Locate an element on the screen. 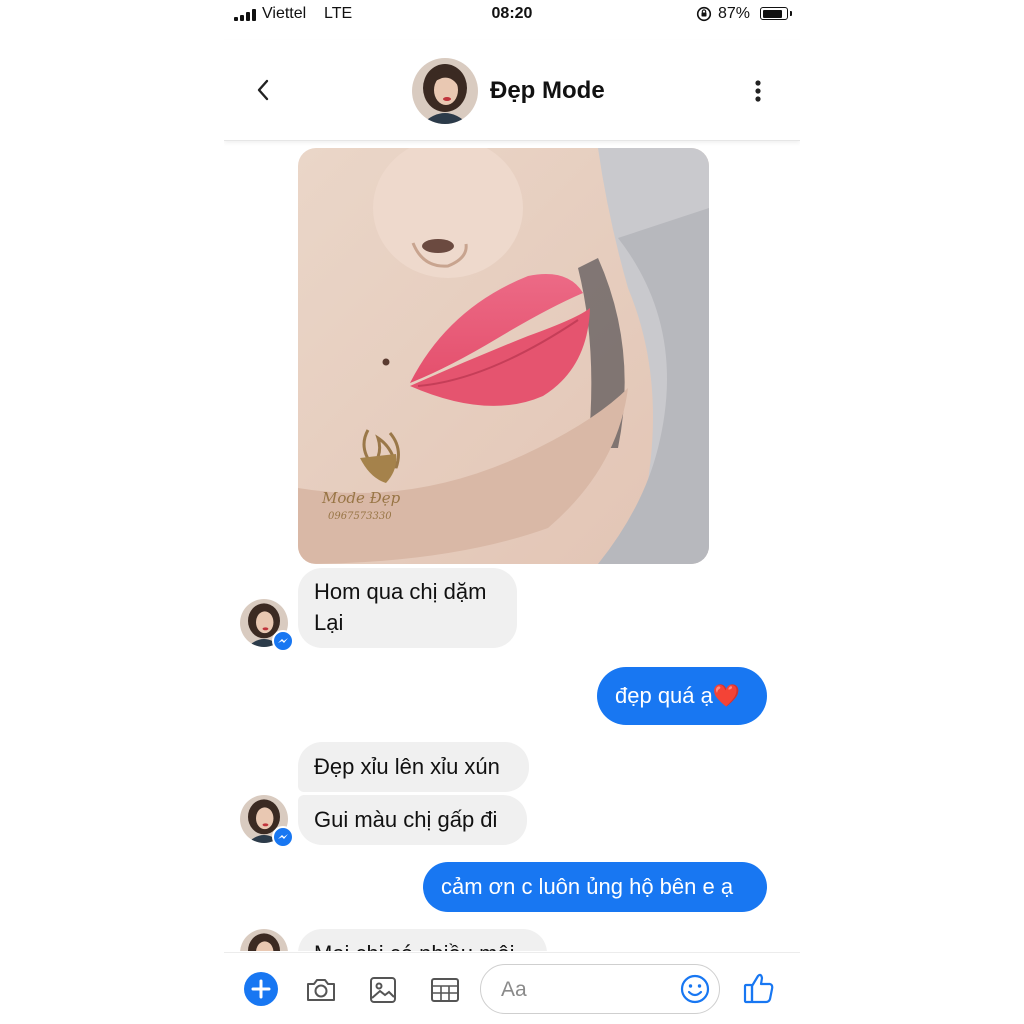 The width and height of the screenshot is (1024, 1024). emoji-icon is located at coordinates (695, 989).